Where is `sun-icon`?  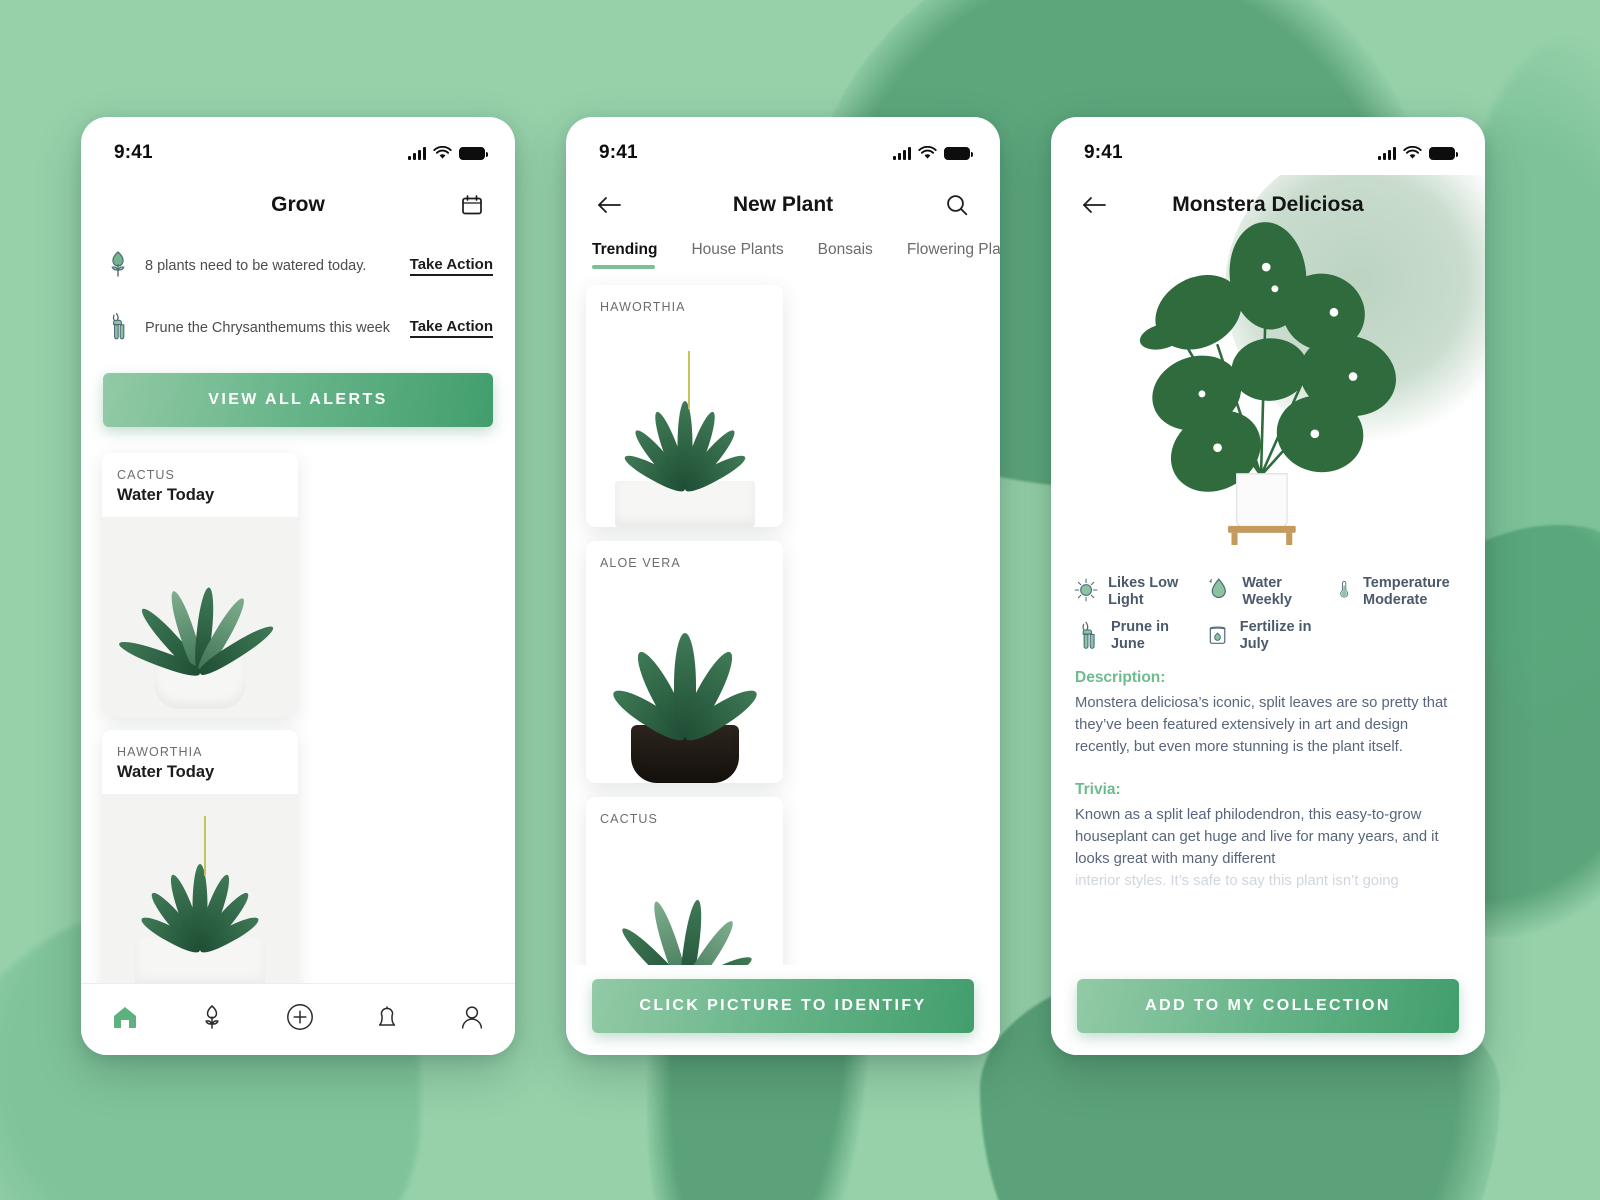
sun-icon is located at coordinates (1086, 590).